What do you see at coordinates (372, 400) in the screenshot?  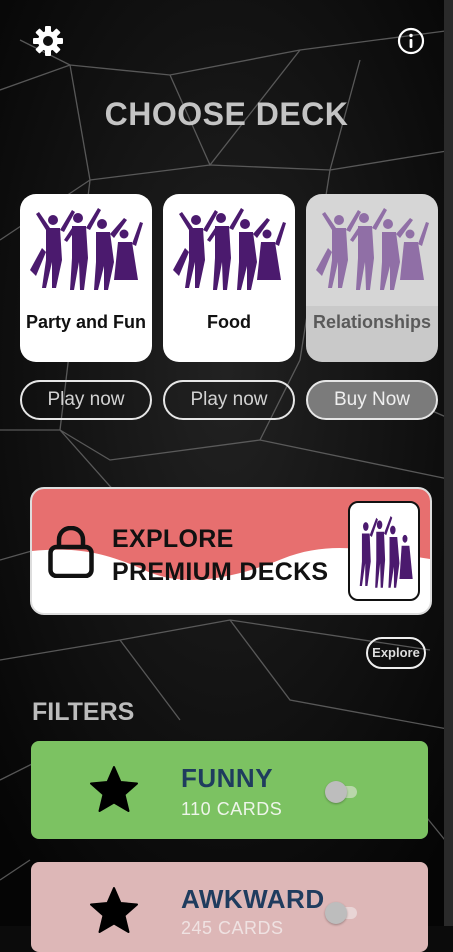 I see `buy-now-button: Buy Now` at bounding box center [372, 400].